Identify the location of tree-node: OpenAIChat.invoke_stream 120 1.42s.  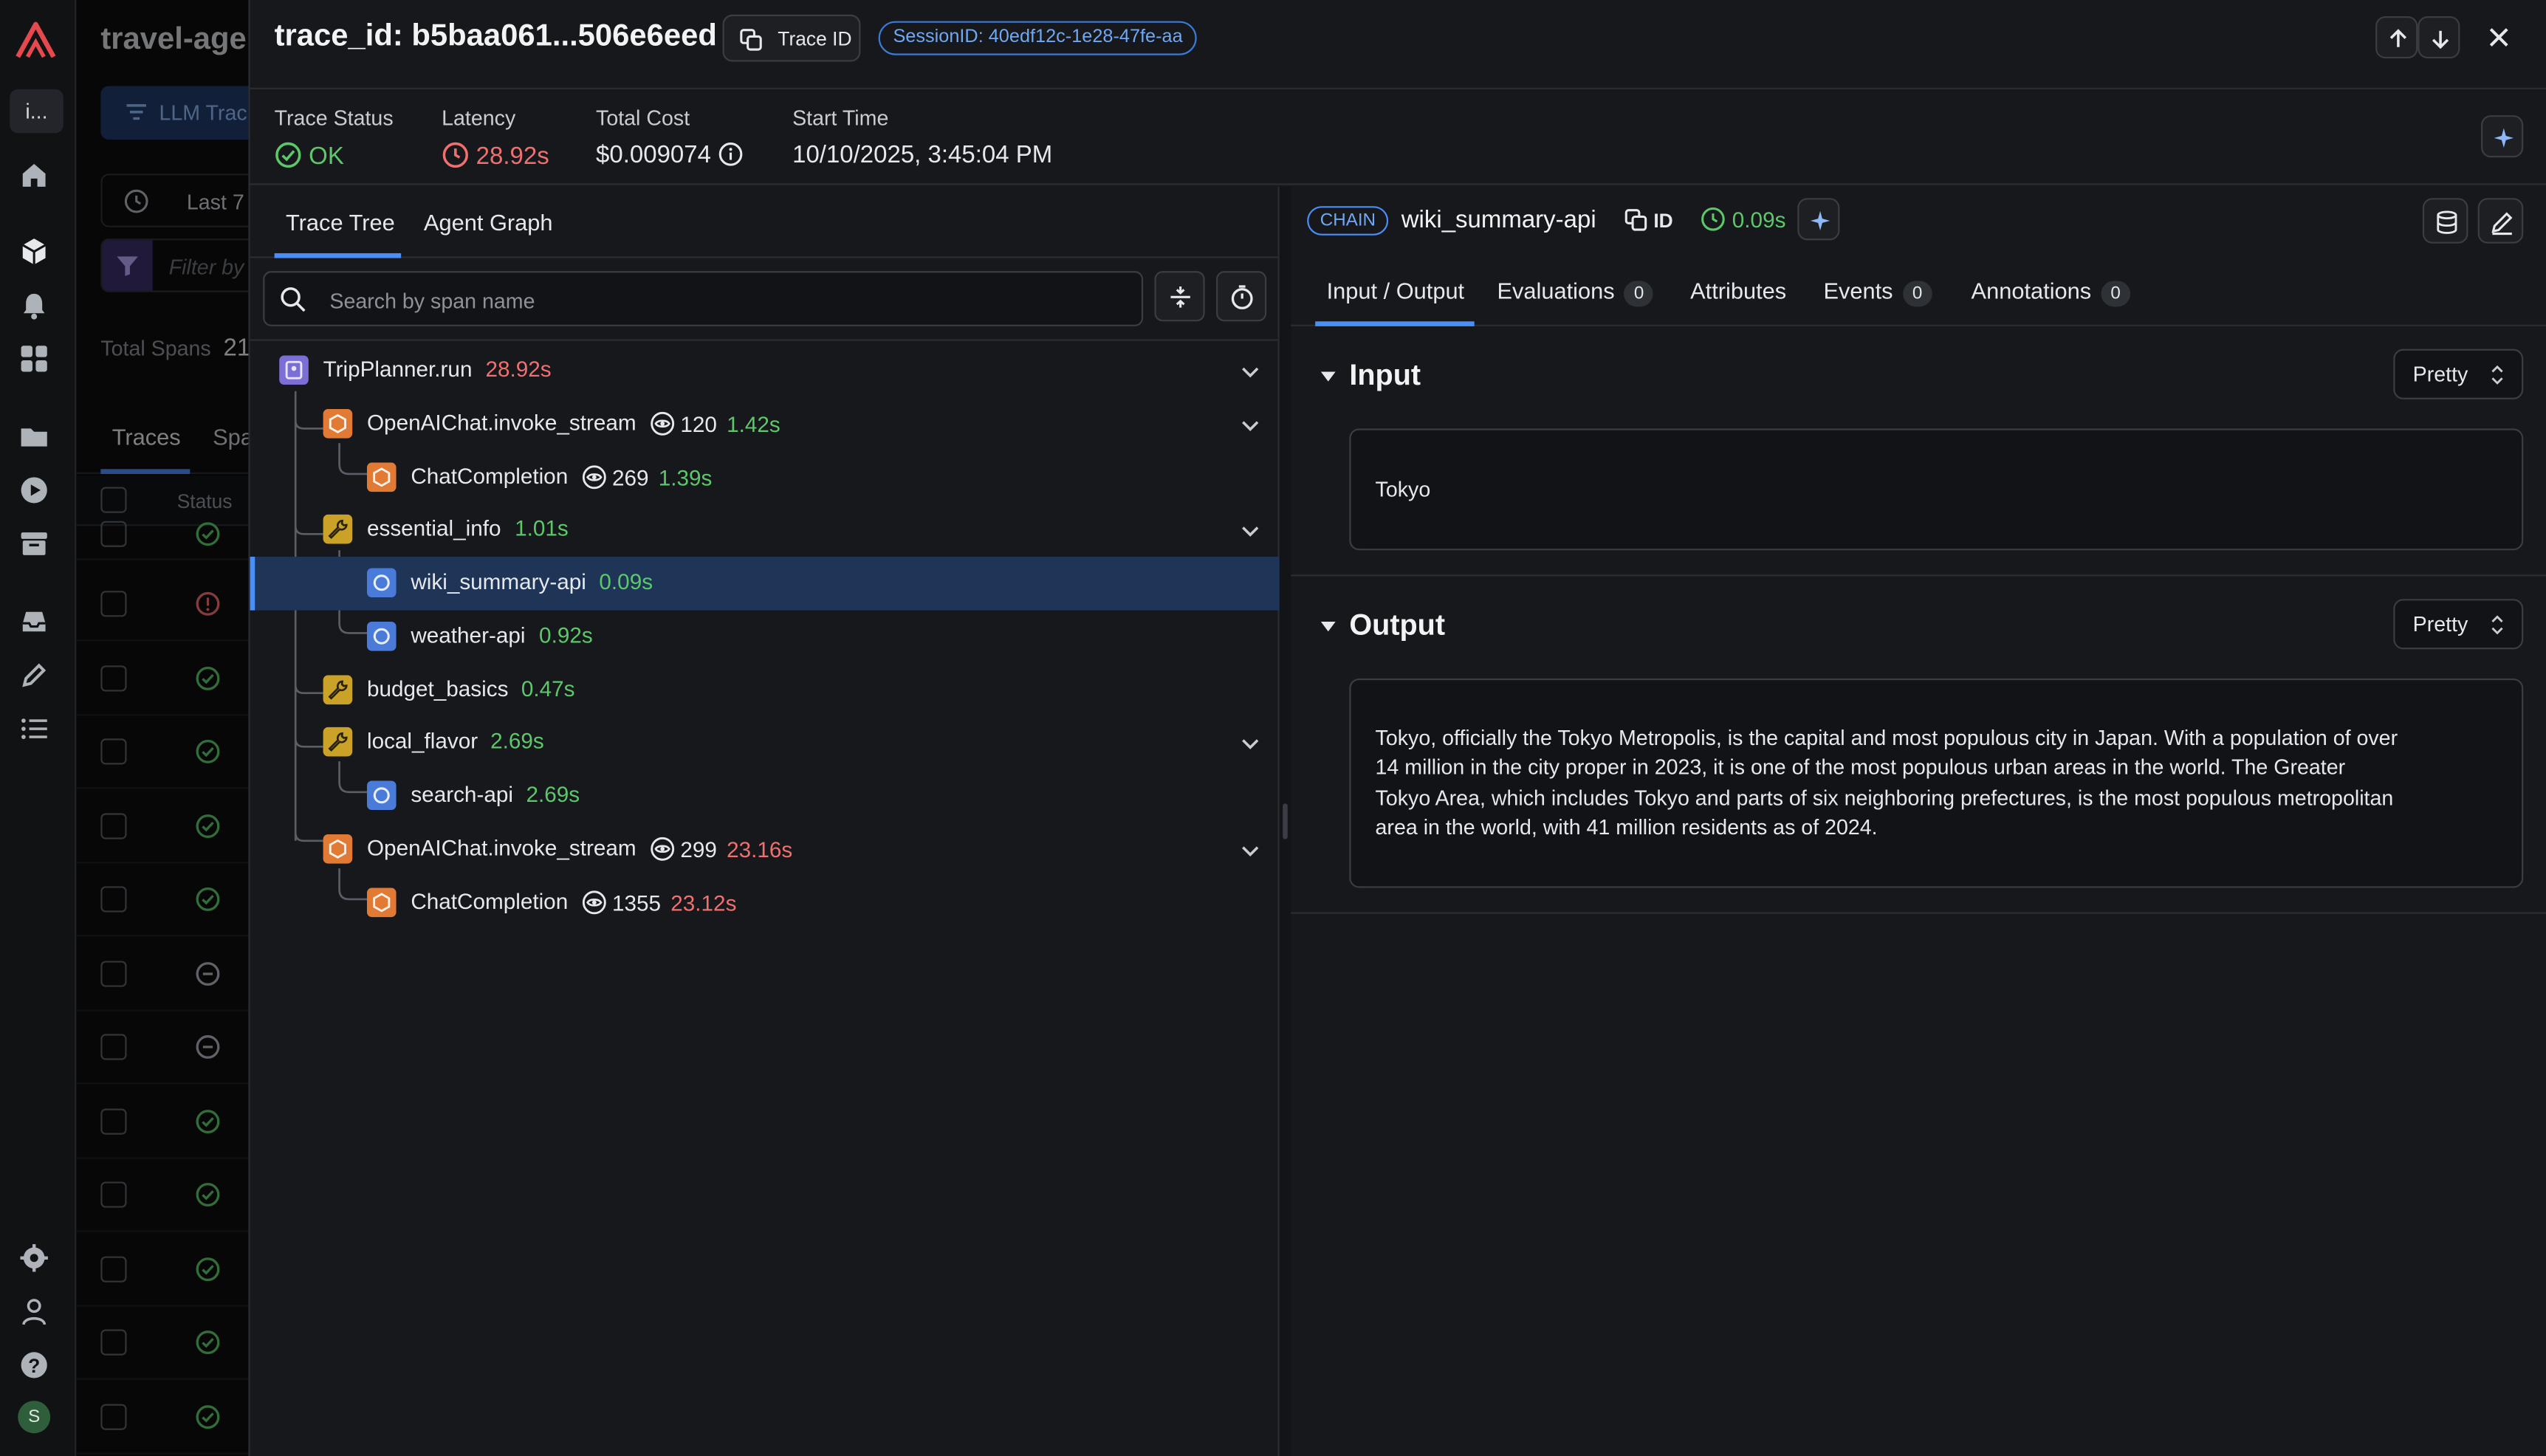
(765, 424).